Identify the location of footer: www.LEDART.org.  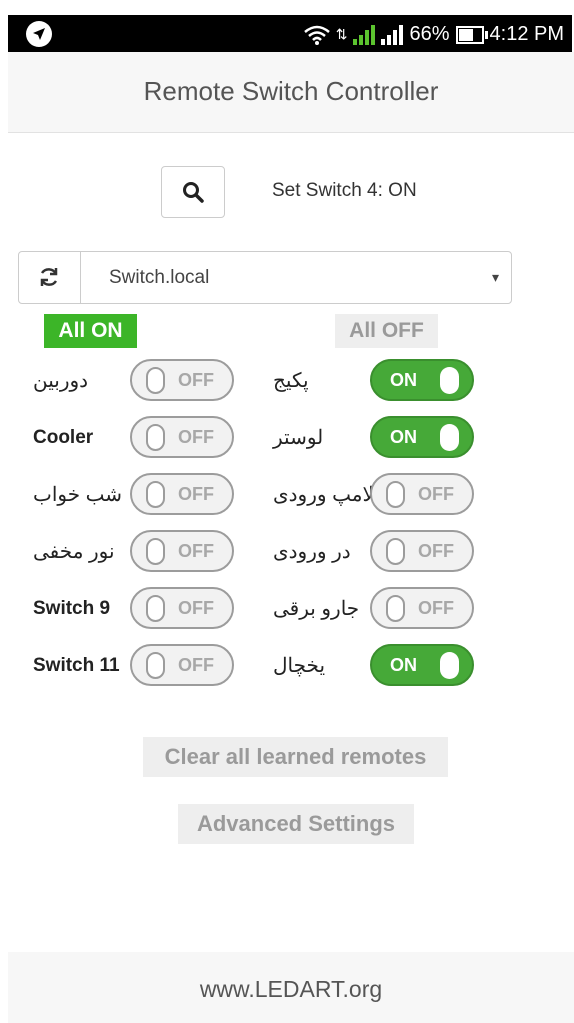
(291, 987).